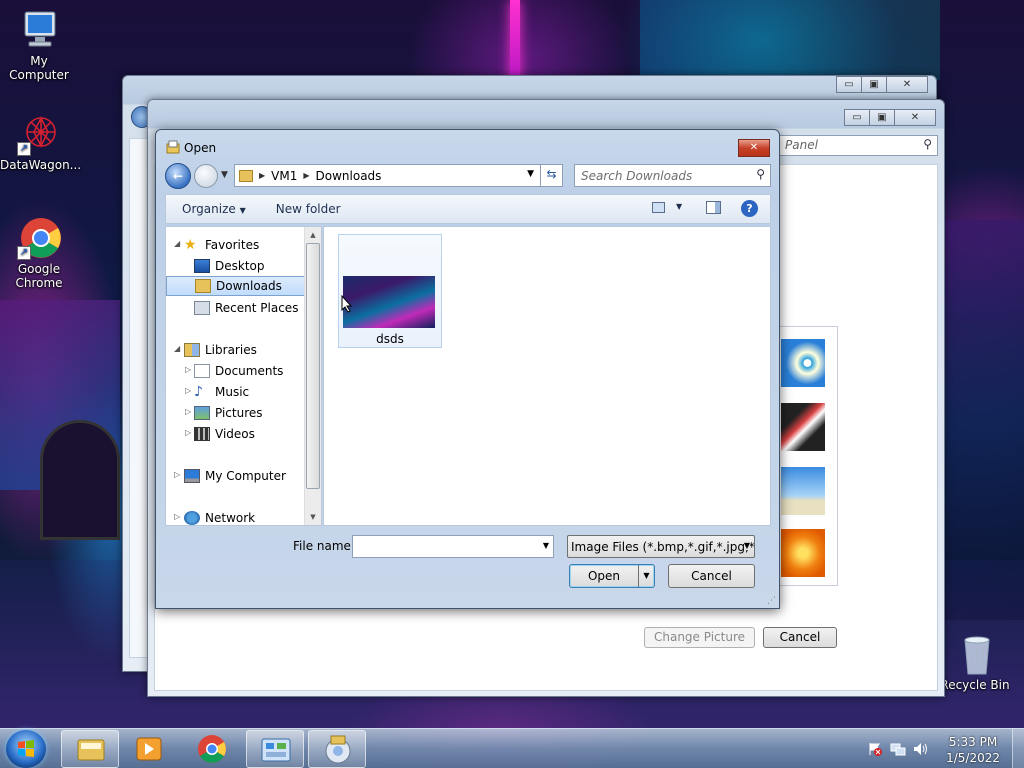  I want to click on open-split-dropdown-icon: ▼, so click(646, 576).